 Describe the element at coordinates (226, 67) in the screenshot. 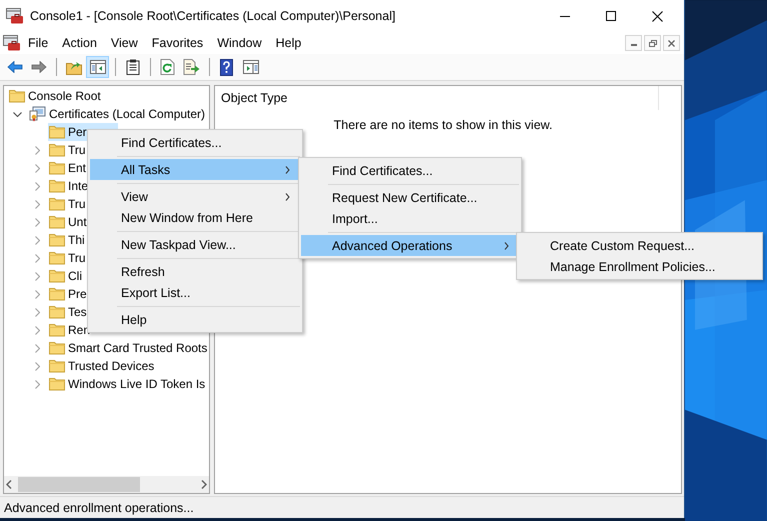

I see `help-icon` at that location.